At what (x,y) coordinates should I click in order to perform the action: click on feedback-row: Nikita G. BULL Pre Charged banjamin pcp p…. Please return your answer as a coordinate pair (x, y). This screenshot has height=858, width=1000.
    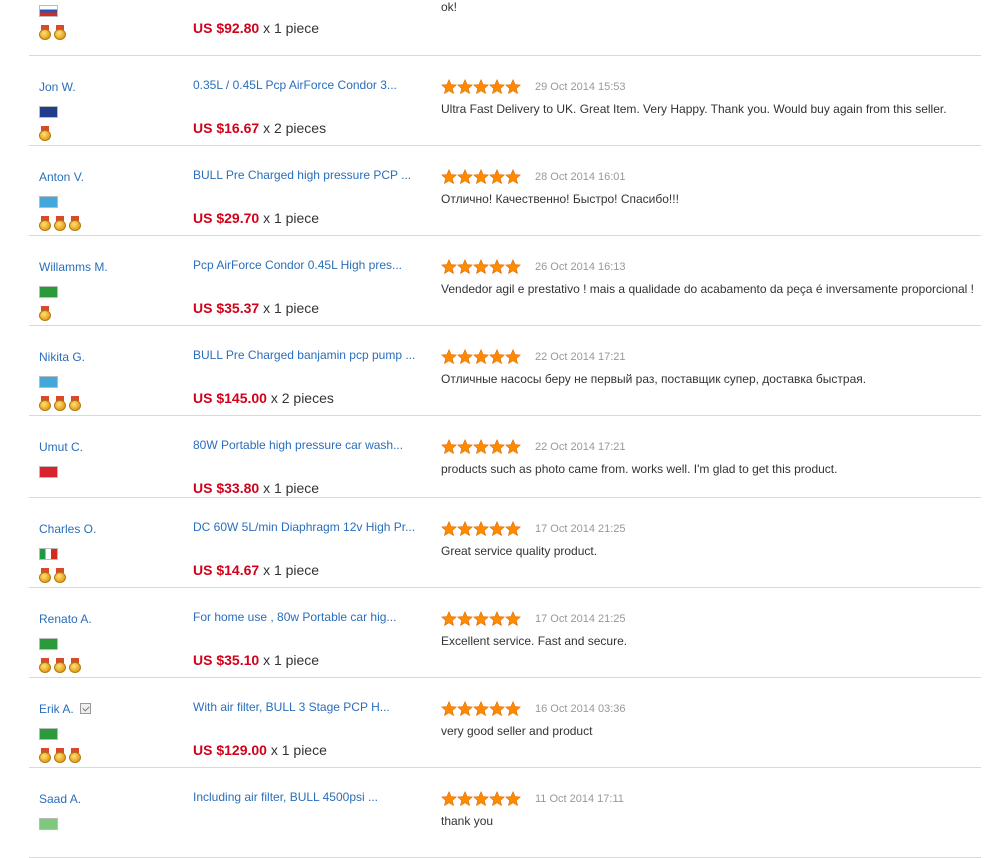
    Looking at the image, I should click on (505, 371).